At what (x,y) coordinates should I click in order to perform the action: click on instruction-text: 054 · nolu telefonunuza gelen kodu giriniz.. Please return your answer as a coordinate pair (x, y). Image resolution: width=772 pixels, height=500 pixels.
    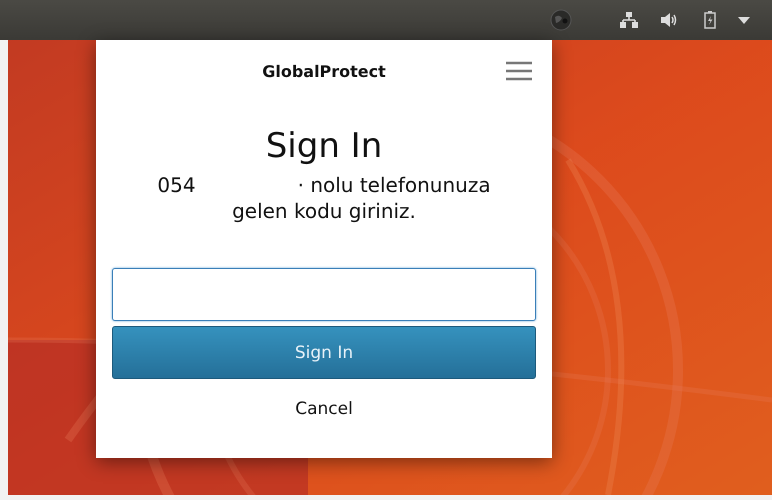
    Looking at the image, I should click on (324, 198).